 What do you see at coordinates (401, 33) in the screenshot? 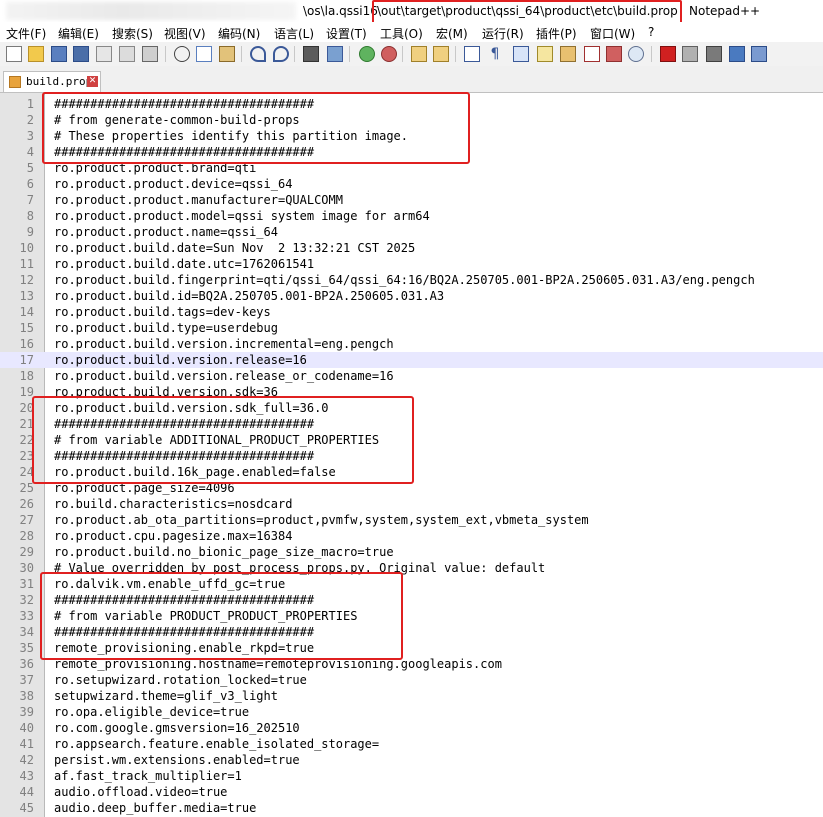
I see `menu-item-7: 工具(O)` at bounding box center [401, 33].